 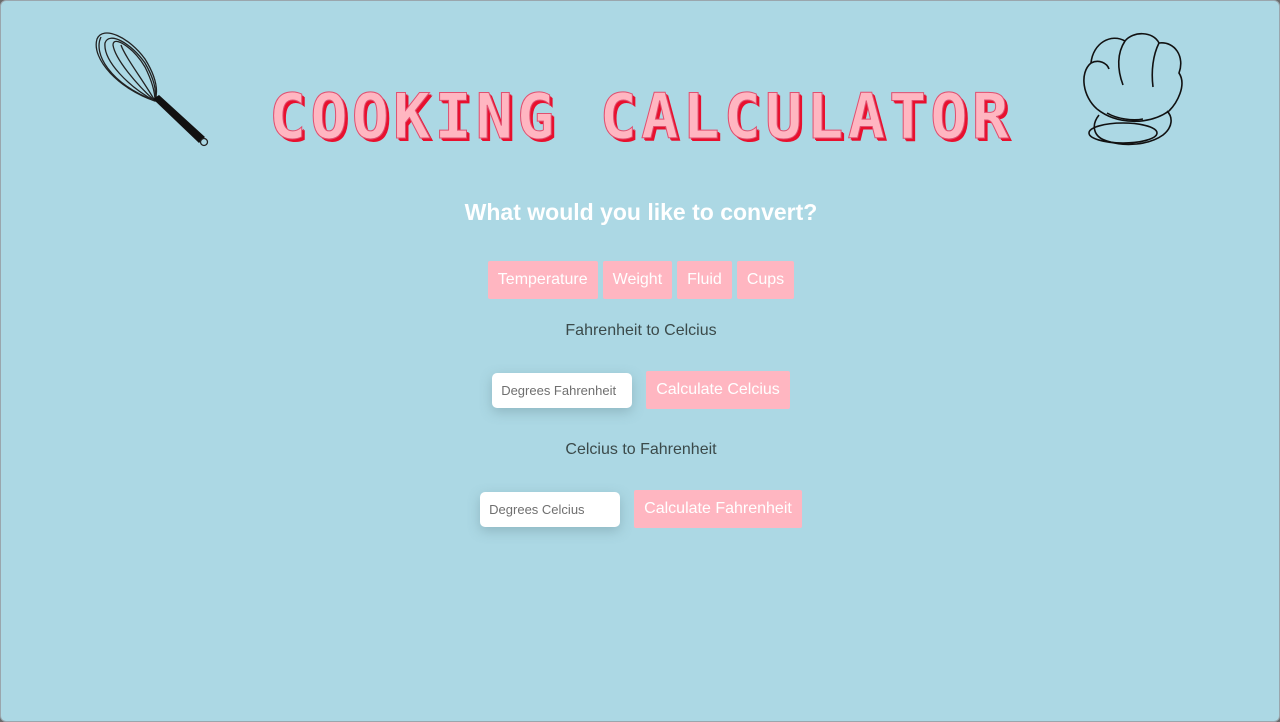 What do you see at coordinates (542, 280) in the screenshot?
I see `tab-temperature: Temperature` at bounding box center [542, 280].